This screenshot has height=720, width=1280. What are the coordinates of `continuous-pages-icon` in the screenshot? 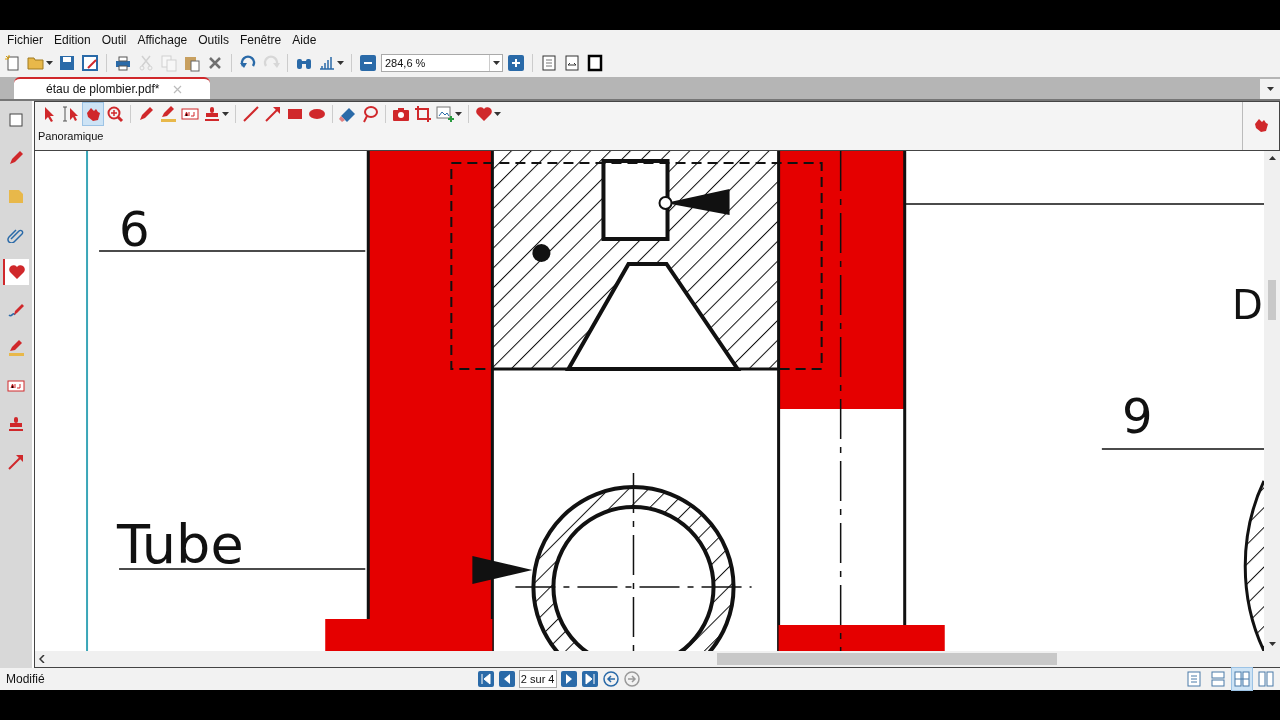 It's located at (1218, 679).